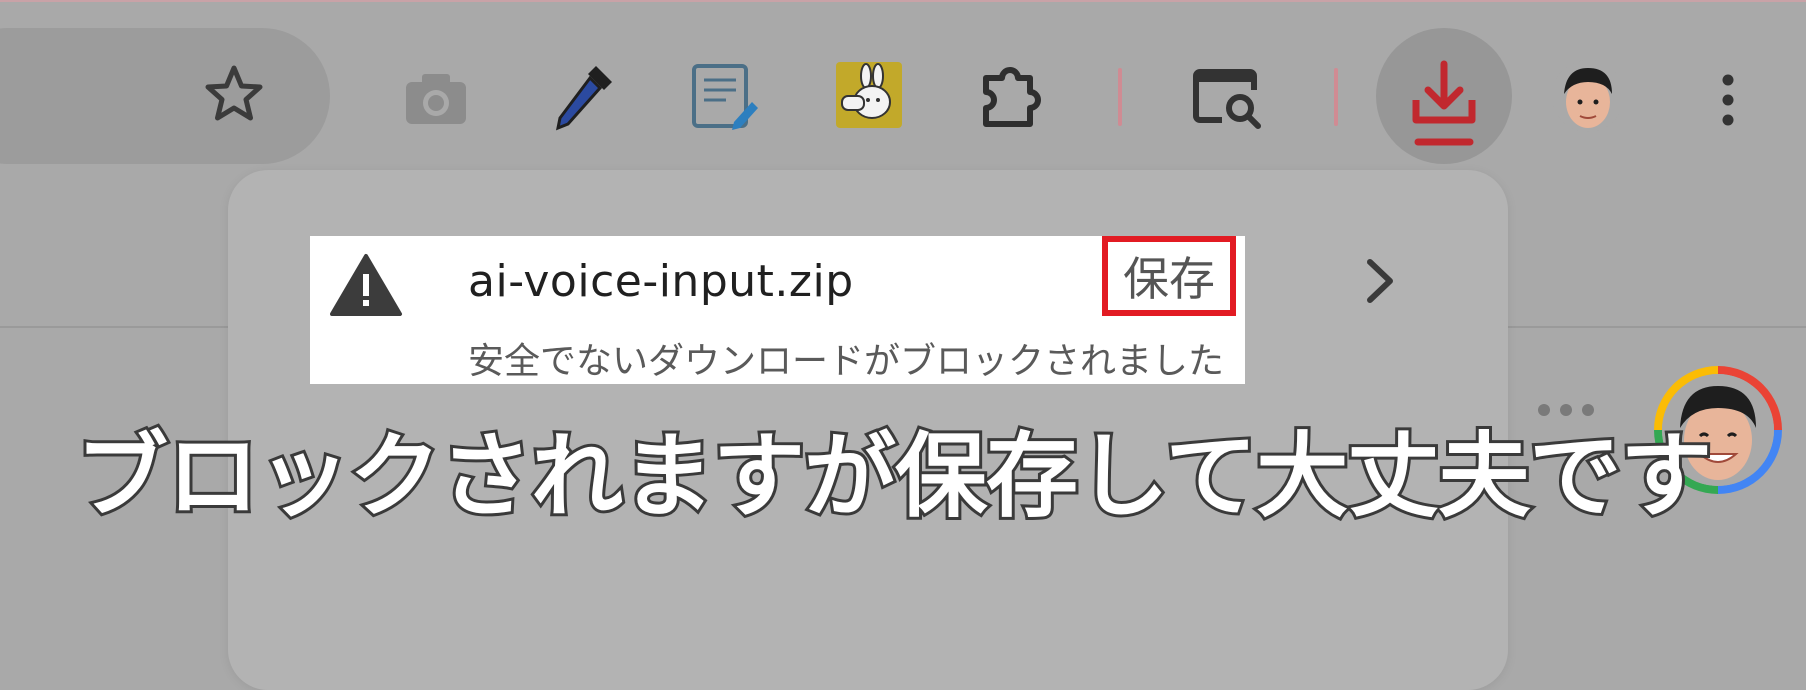 The width and height of the screenshot is (1806, 690). What do you see at coordinates (1588, 96) in the screenshot?
I see `profile-avatar` at bounding box center [1588, 96].